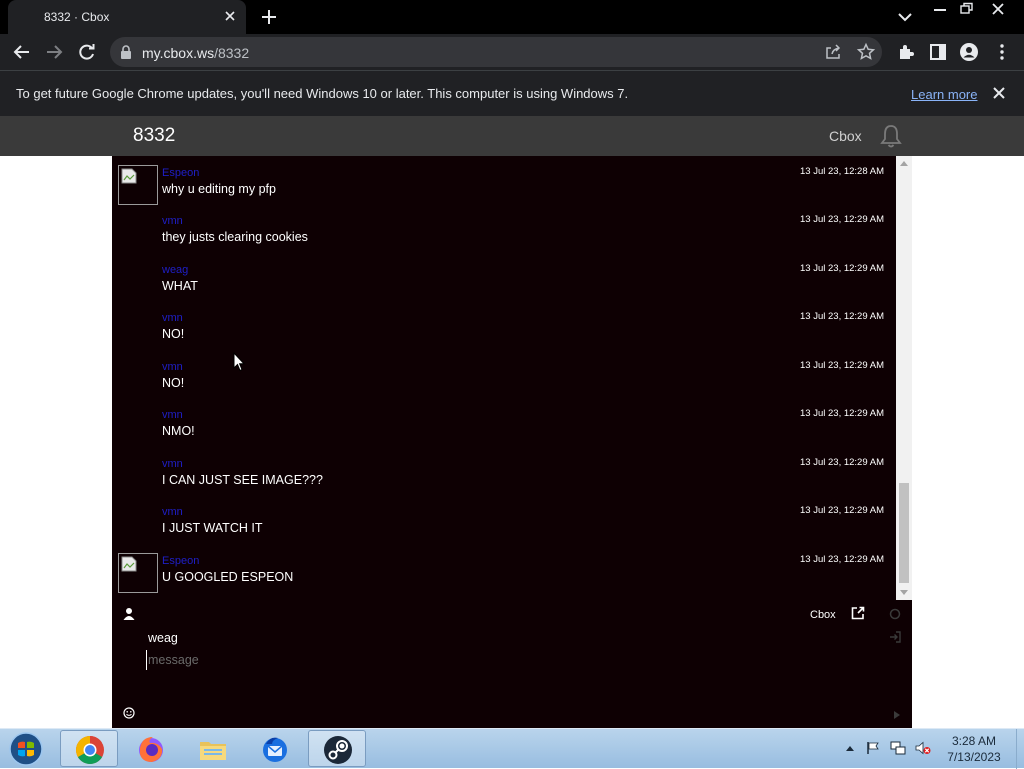 This screenshot has height=769, width=1024. What do you see at coordinates (850, 748) in the screenshot?
I see `tray-overflow-arrow-icon` at bounding box center [850, 748].